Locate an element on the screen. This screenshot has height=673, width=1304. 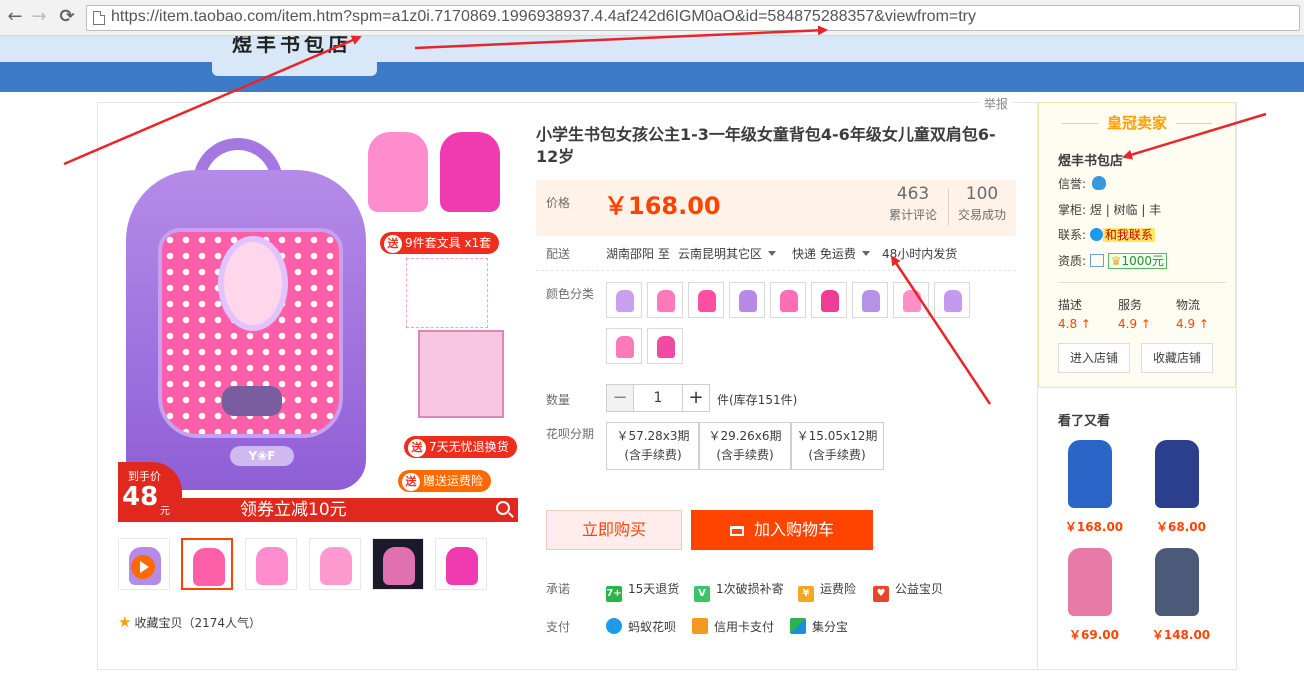
sales-stat: 100 交易成功 is located at coordinates (981, 203).